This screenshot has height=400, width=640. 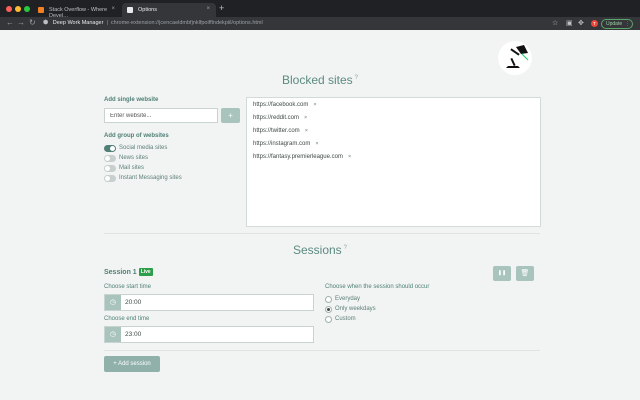 I want to click on pause-button: ❚❚, so click(x=502, y=273).